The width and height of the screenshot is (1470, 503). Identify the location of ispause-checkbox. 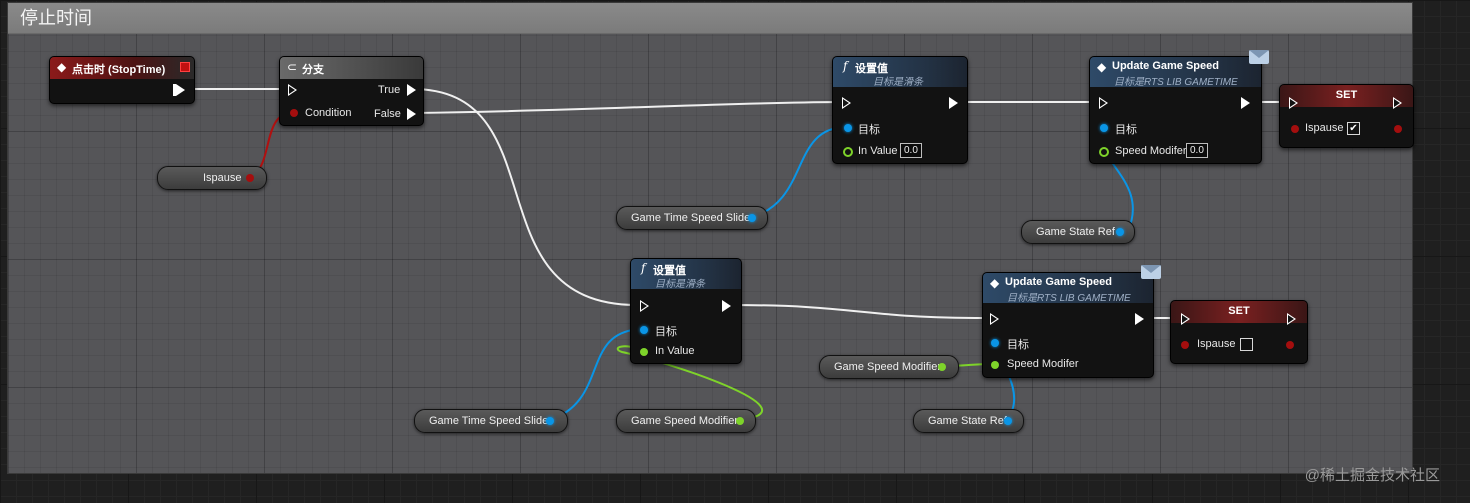
(1246, 344).